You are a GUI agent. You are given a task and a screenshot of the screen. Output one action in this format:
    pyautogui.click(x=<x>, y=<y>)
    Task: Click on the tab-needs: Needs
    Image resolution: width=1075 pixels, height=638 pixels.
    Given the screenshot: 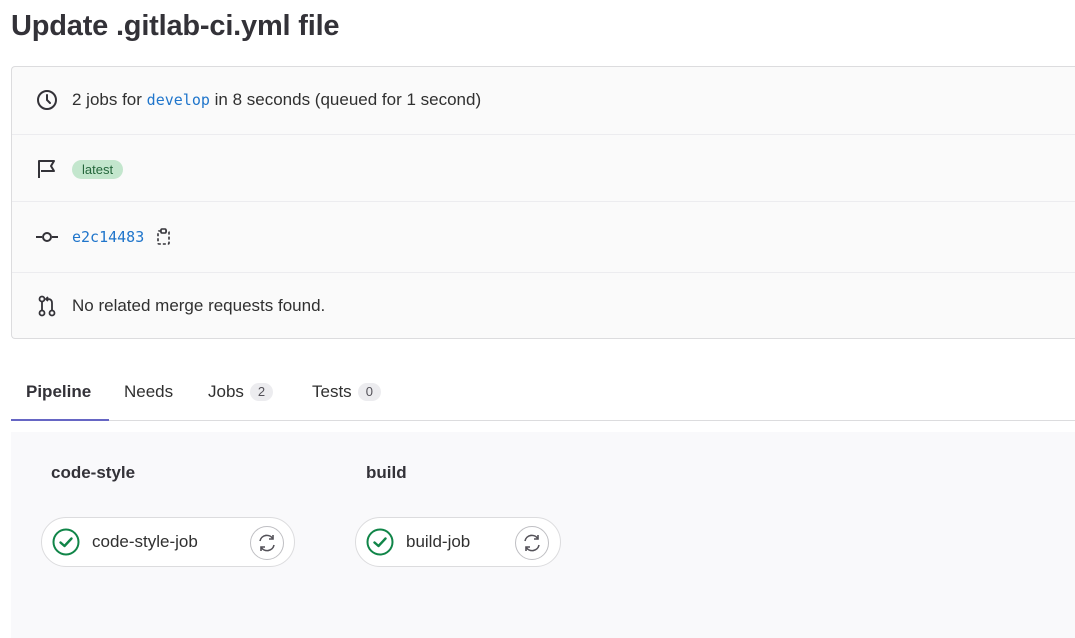 What is the action you would take?
    pyautogui.click(x=148, y=392)
    